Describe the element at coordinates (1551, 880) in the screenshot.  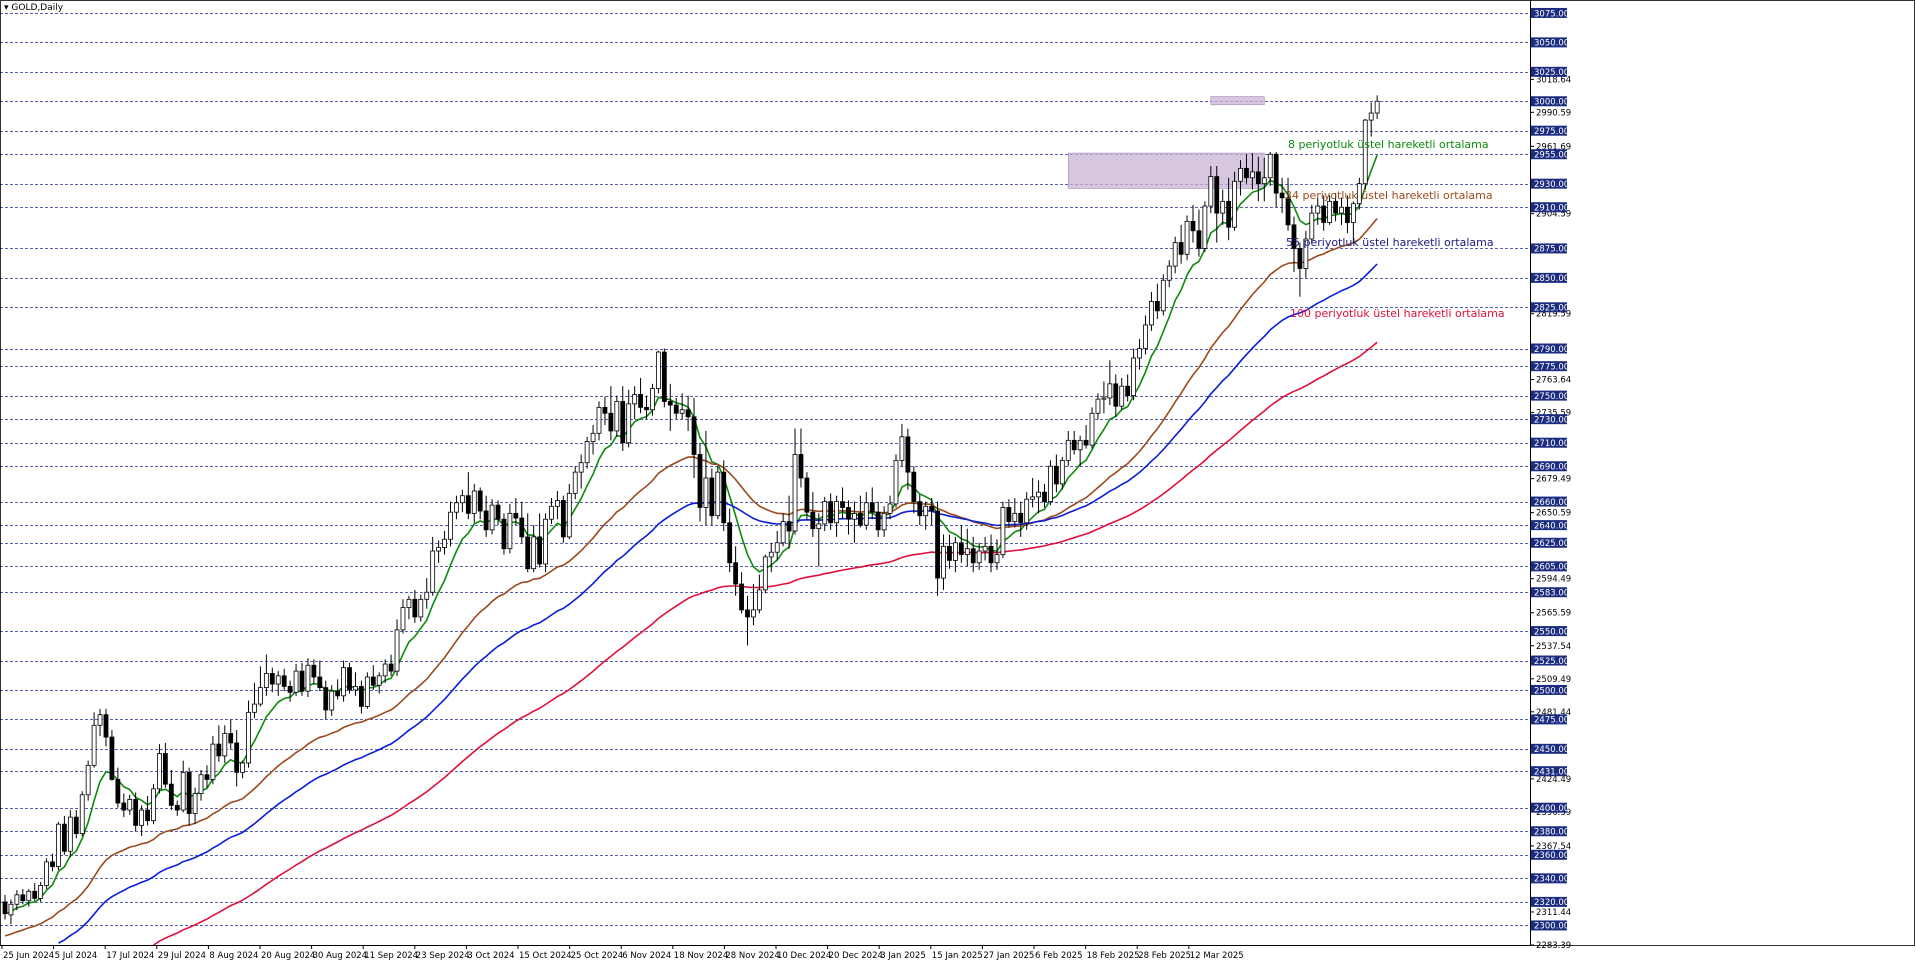
I see `price-level-label: 2340.00` at that location.